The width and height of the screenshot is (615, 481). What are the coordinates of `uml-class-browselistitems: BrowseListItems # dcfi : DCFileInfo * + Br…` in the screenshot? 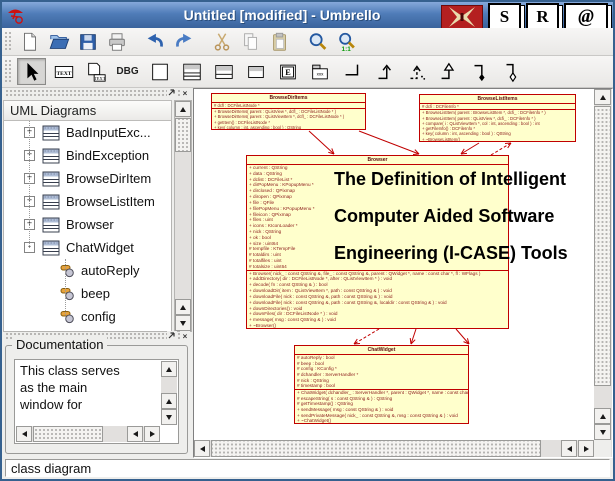 It's located at (497, 118).